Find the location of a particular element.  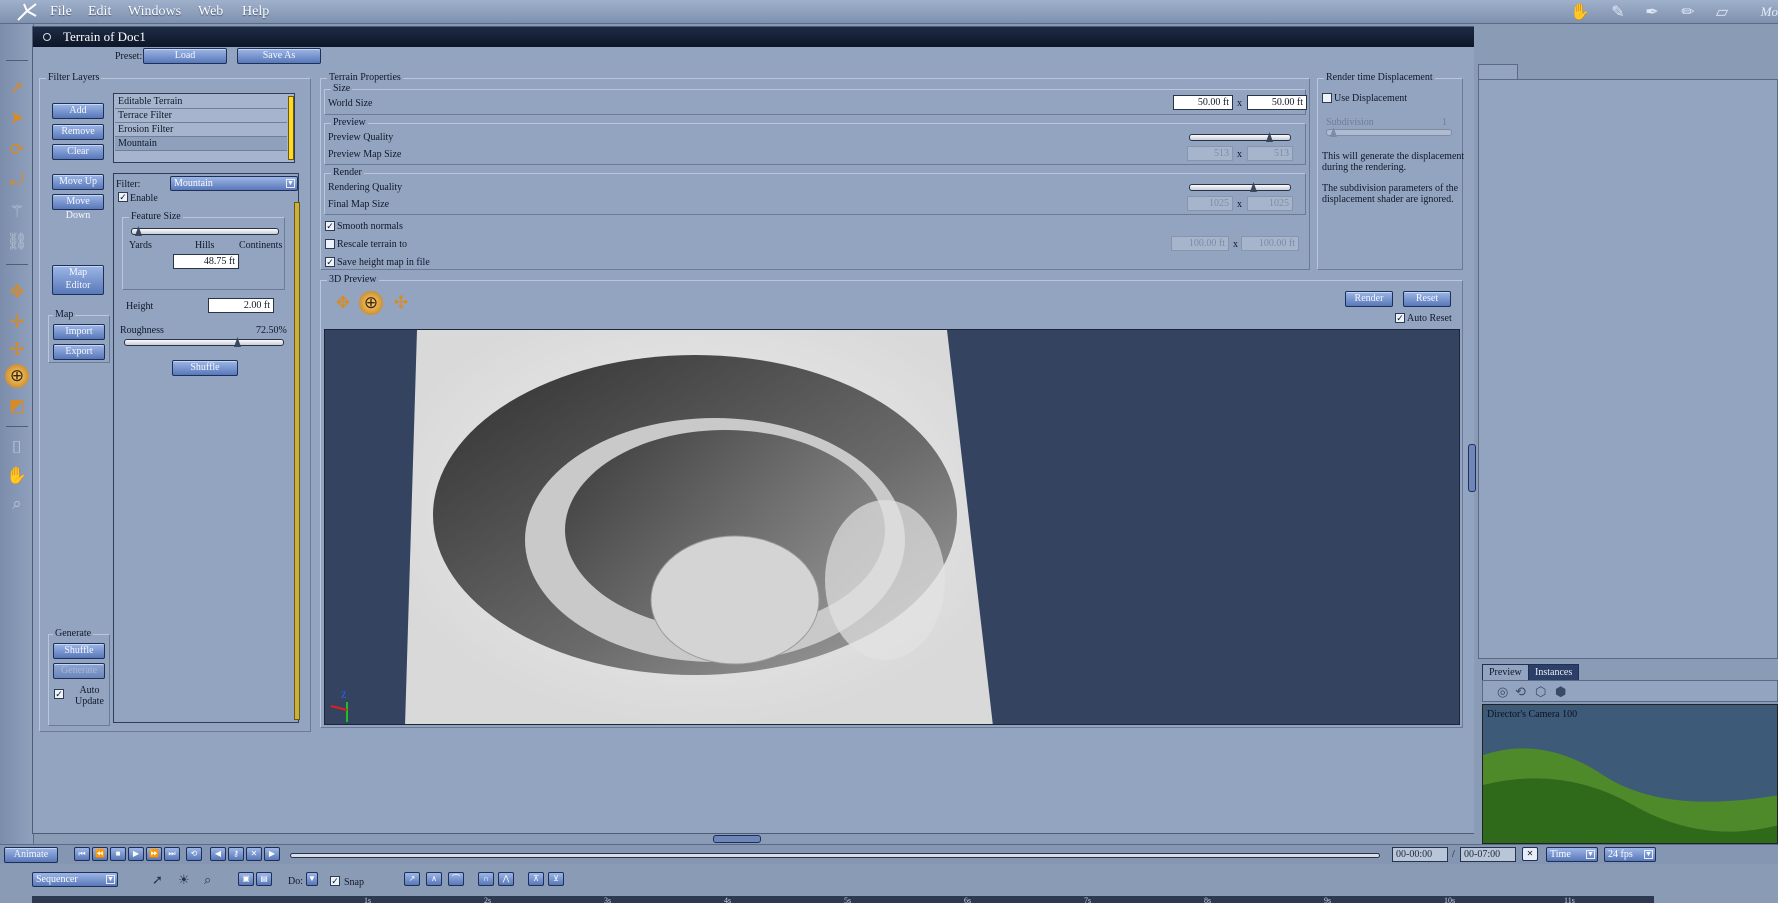

animate-button: Animate is located at coordinates (31, 855).